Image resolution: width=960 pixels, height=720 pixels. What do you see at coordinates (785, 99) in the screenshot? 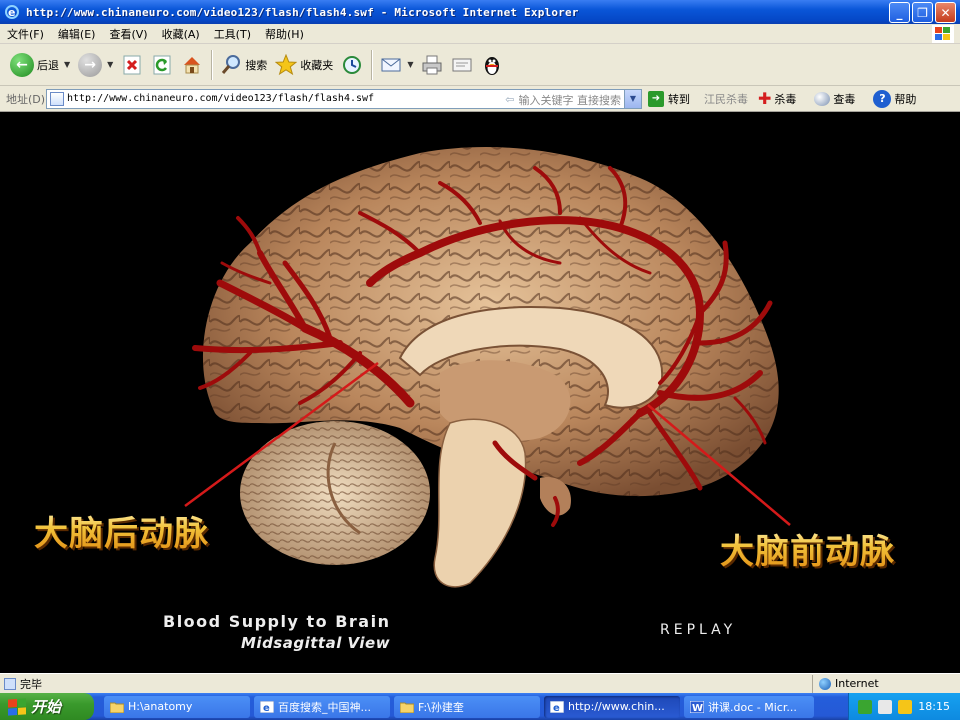
I see `antivirus-label: 杀毒` at bounding box center [785, 99].